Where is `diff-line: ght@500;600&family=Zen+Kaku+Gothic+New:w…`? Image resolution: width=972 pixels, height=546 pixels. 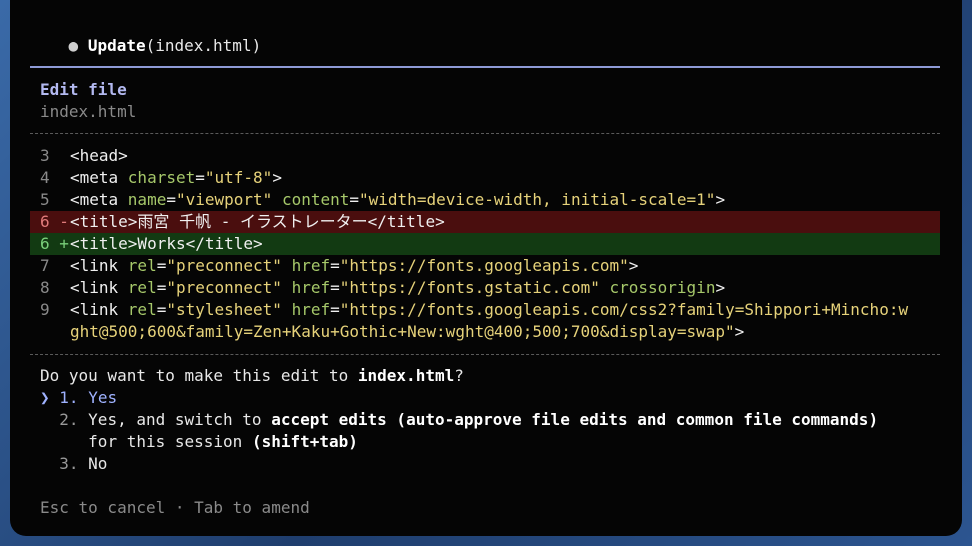 diff-line: ght@500;600&family=Zen+Kaku+Gothic+New:w… is located at coordinates (392, 332).